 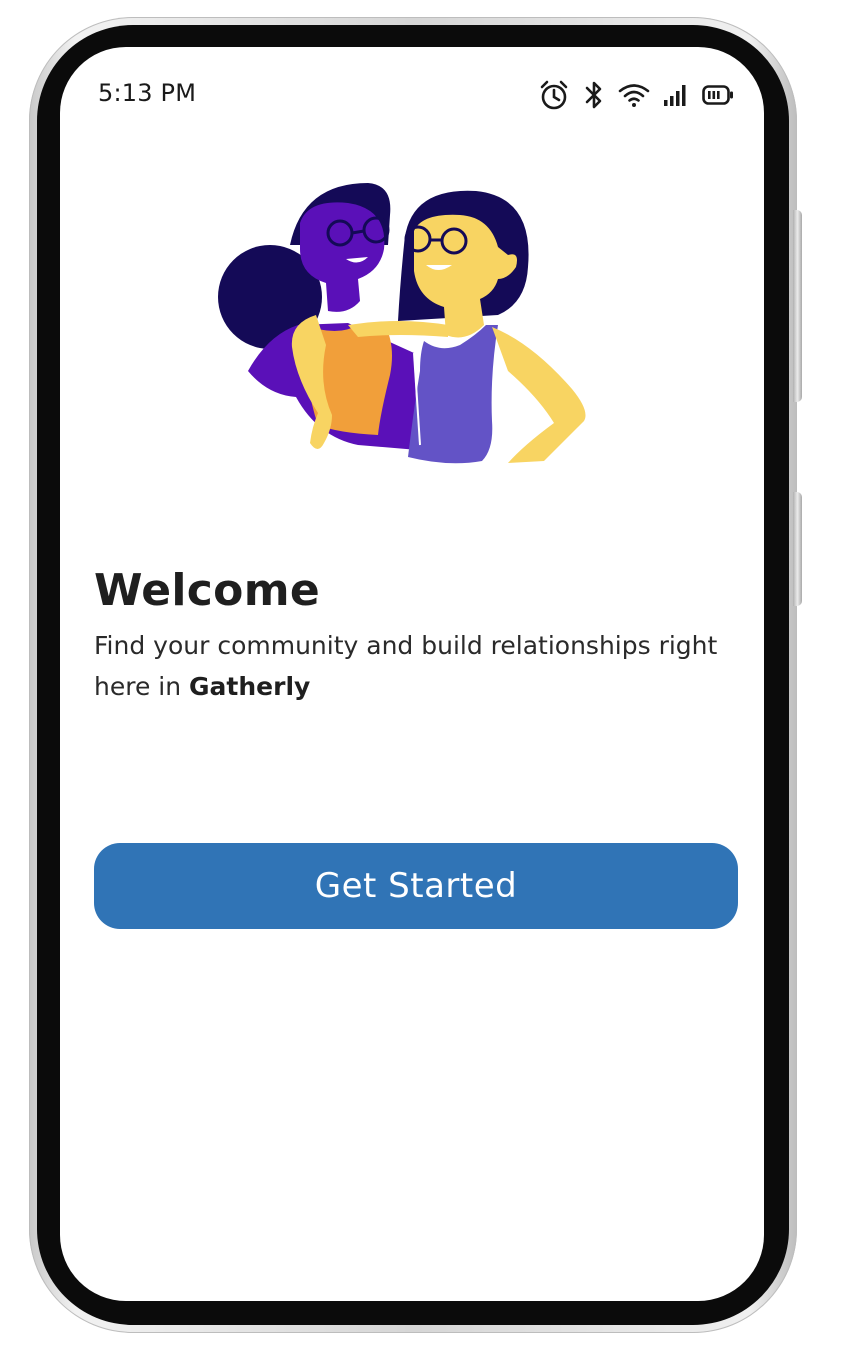 I want to click on get-started-button: Get Started, so click(x=416, y=886).